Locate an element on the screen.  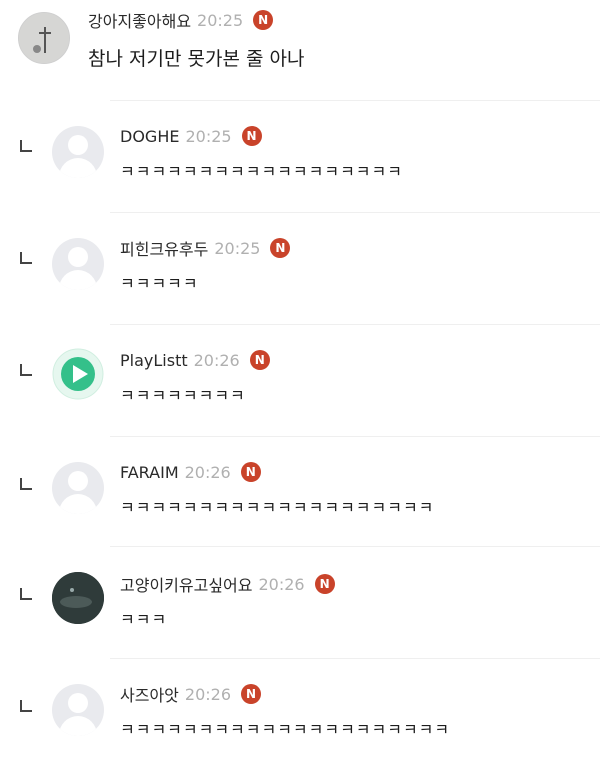
comment-text: 참나 저기만 못가본 줄 아나 is located at coordinates (196, 59).